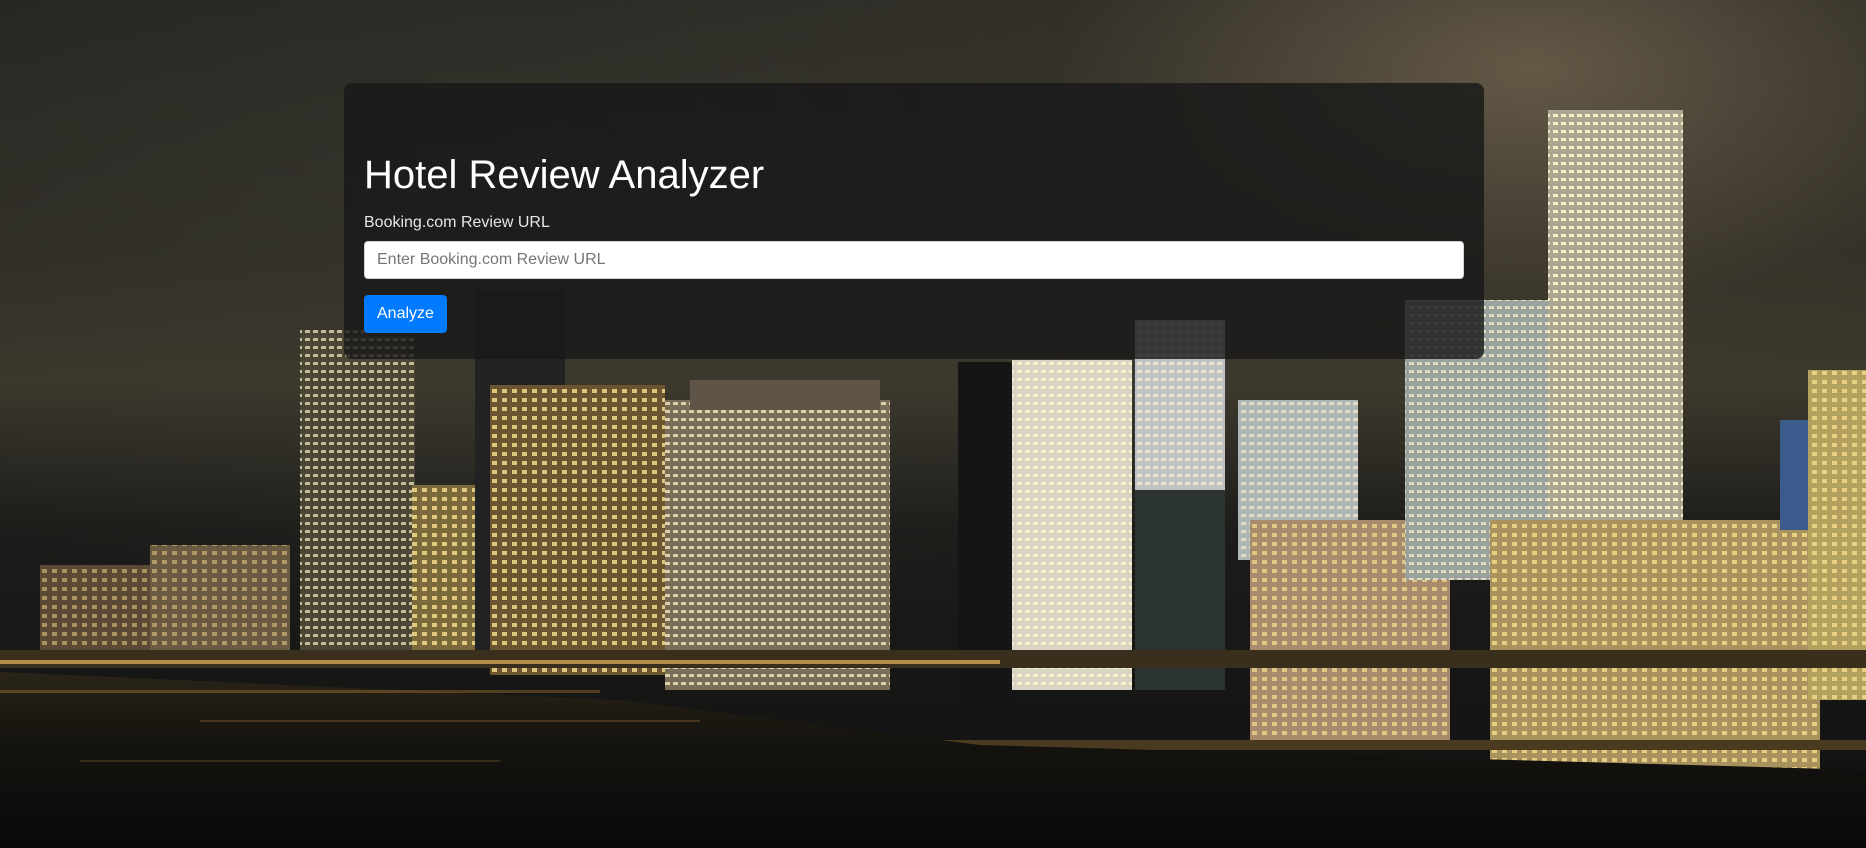 This screenshot has height=848, width=1866. Describe the element at coordinates (914, 260) in the screenshot. I see `review-url-input` at that location.